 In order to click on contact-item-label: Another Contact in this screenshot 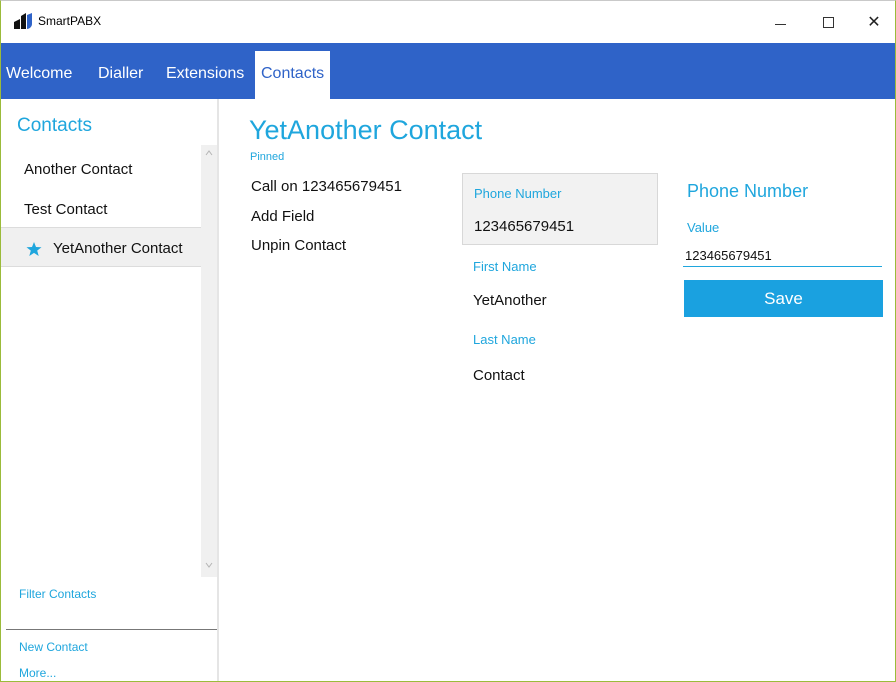, I will do `click(78, 169)`.